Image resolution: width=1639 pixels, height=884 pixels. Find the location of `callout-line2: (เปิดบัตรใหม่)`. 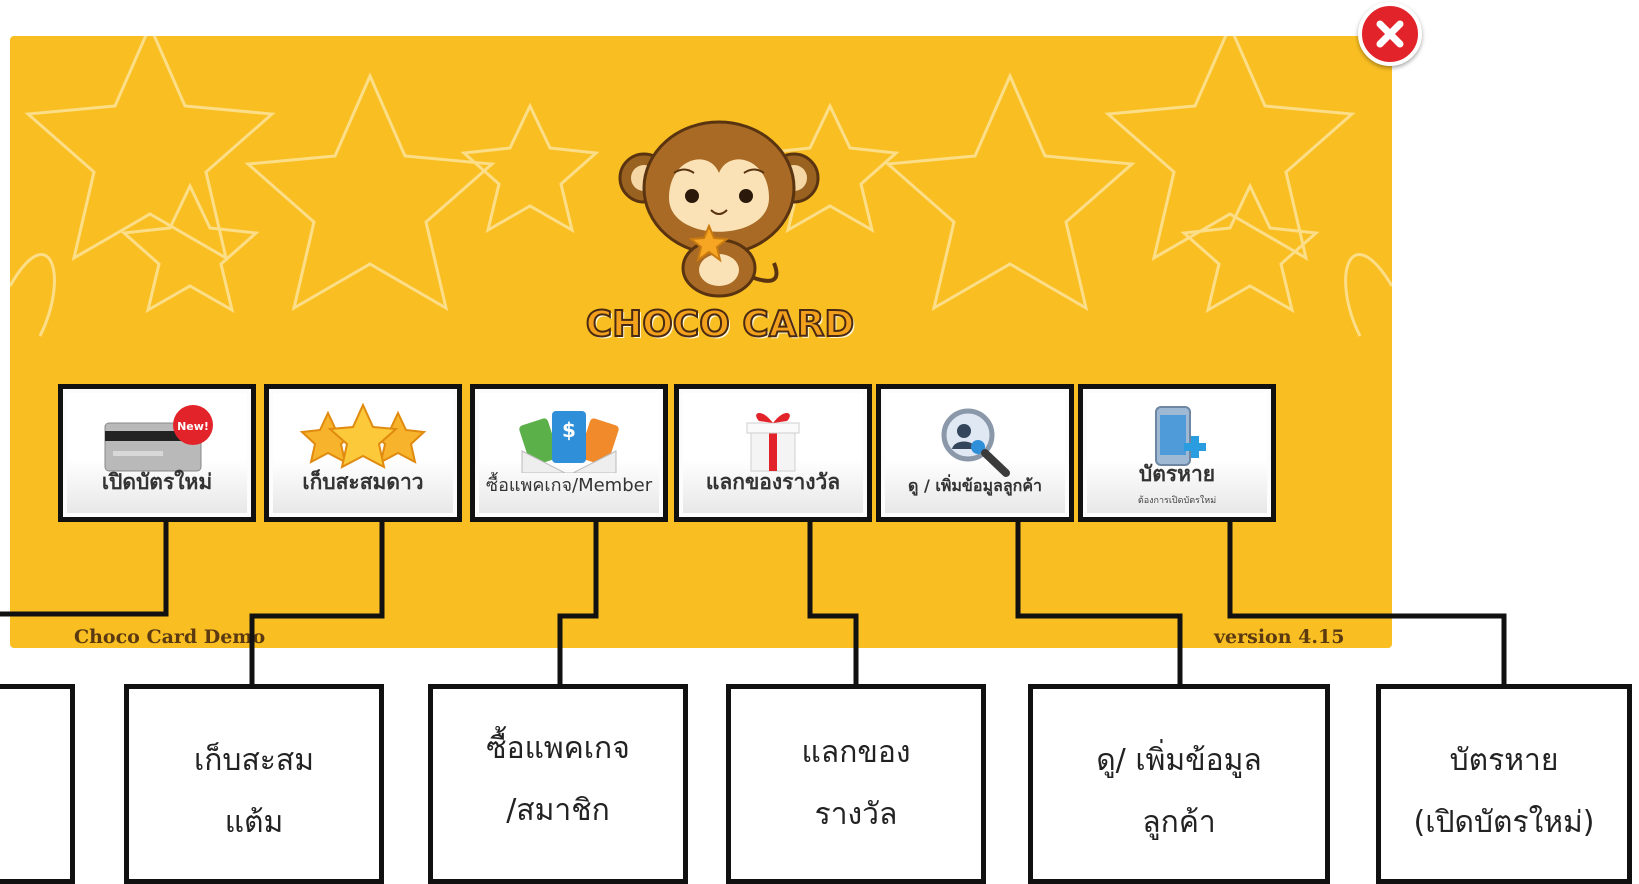

callout-line2: (เปิดบัตรใหม่) is located at coordinates (1504, 822).